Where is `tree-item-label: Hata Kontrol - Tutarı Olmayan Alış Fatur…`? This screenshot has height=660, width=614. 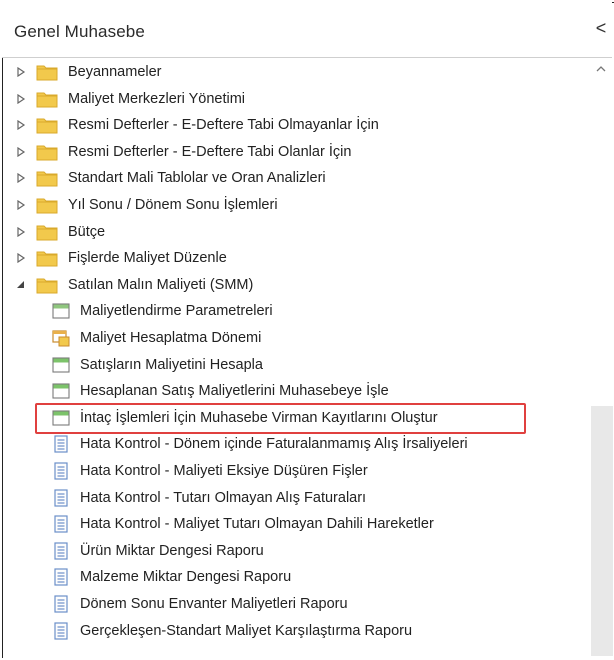
tree-item-label: Hata Kontrol - Tutarı Olmayan Alış Fatur… is located at coordinates (223, 497).